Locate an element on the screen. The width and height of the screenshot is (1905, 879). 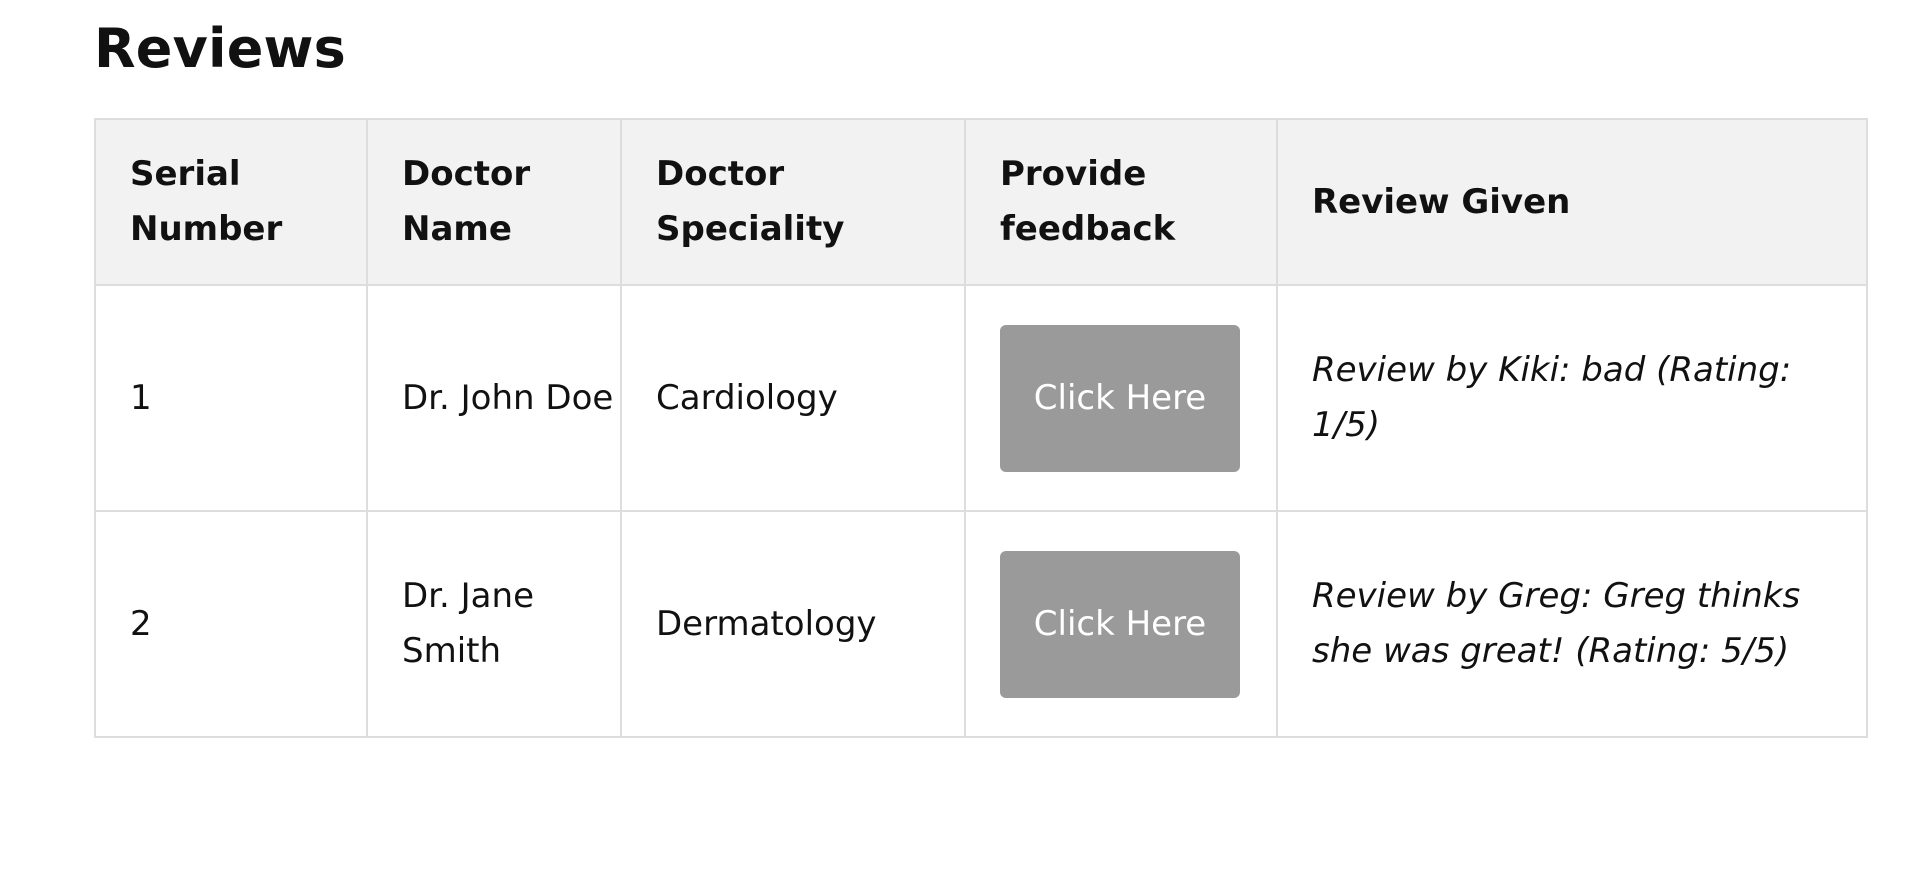
doctor-speciality-cell: Dermatology is located at coordinates (793, 624).